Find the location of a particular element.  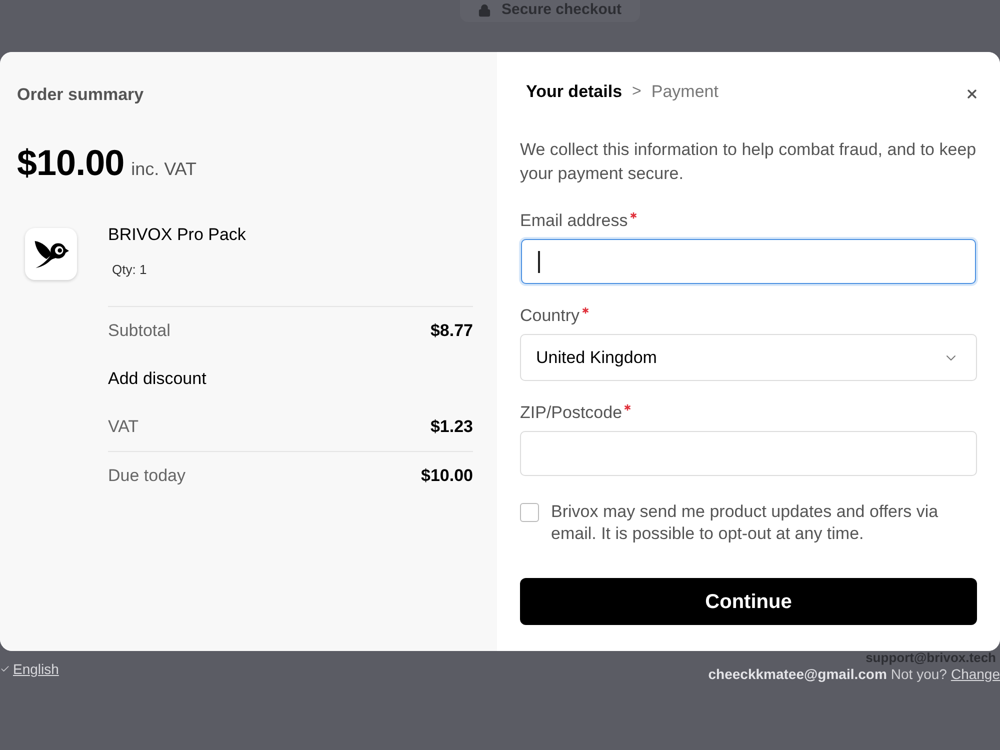

intro-text: We collect this information to help combat fraud, and to keep your payment secure. is located at coordinates (748, 162).